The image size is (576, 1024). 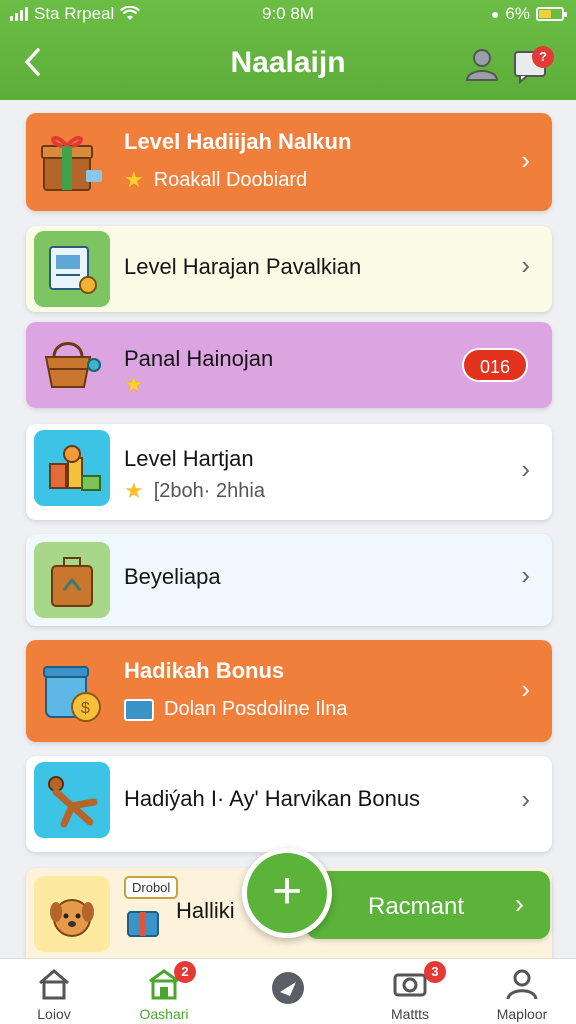 What do you see at coordinates (72, 691) in the screenshot?
I see `coin-jar-icon: $` at bounding box center [72, 691].